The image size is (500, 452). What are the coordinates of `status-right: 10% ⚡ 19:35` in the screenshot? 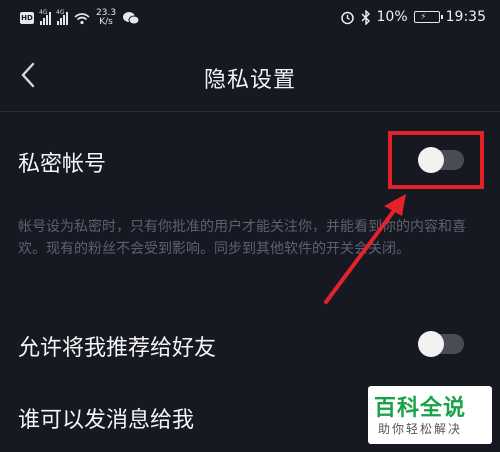 It's located at (413, 17).